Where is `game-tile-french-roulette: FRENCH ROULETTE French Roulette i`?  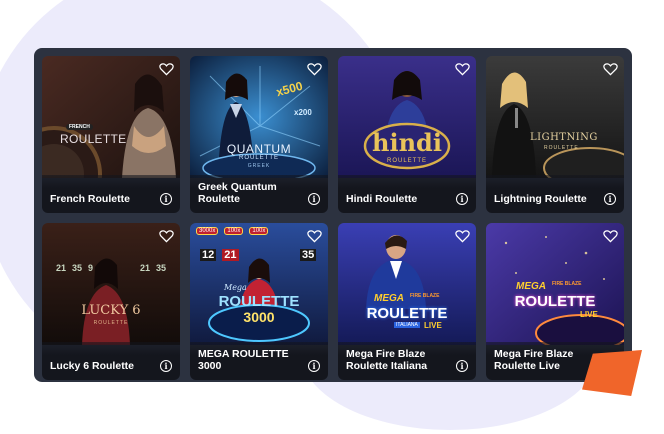 game-tile-french-roulette: FRENCH ROULETTE French Roulette i is located at coordinates (111, 134).